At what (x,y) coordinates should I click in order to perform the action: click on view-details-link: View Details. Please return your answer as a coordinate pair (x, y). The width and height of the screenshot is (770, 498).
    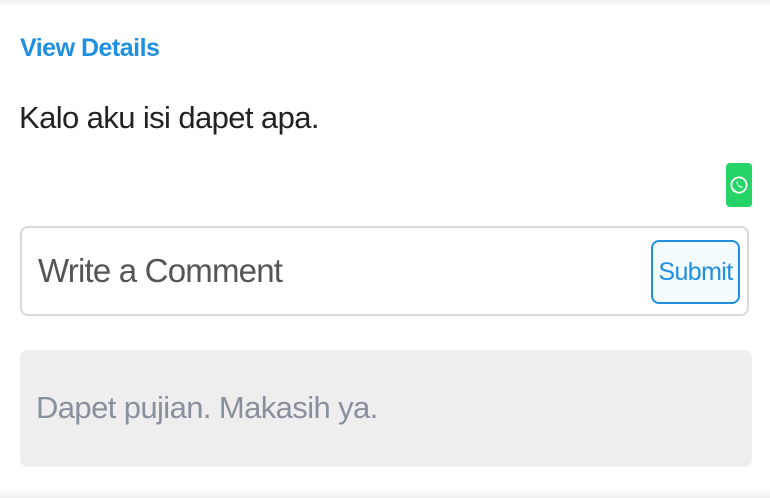
    Looking at the image, I should click on (90, 48).